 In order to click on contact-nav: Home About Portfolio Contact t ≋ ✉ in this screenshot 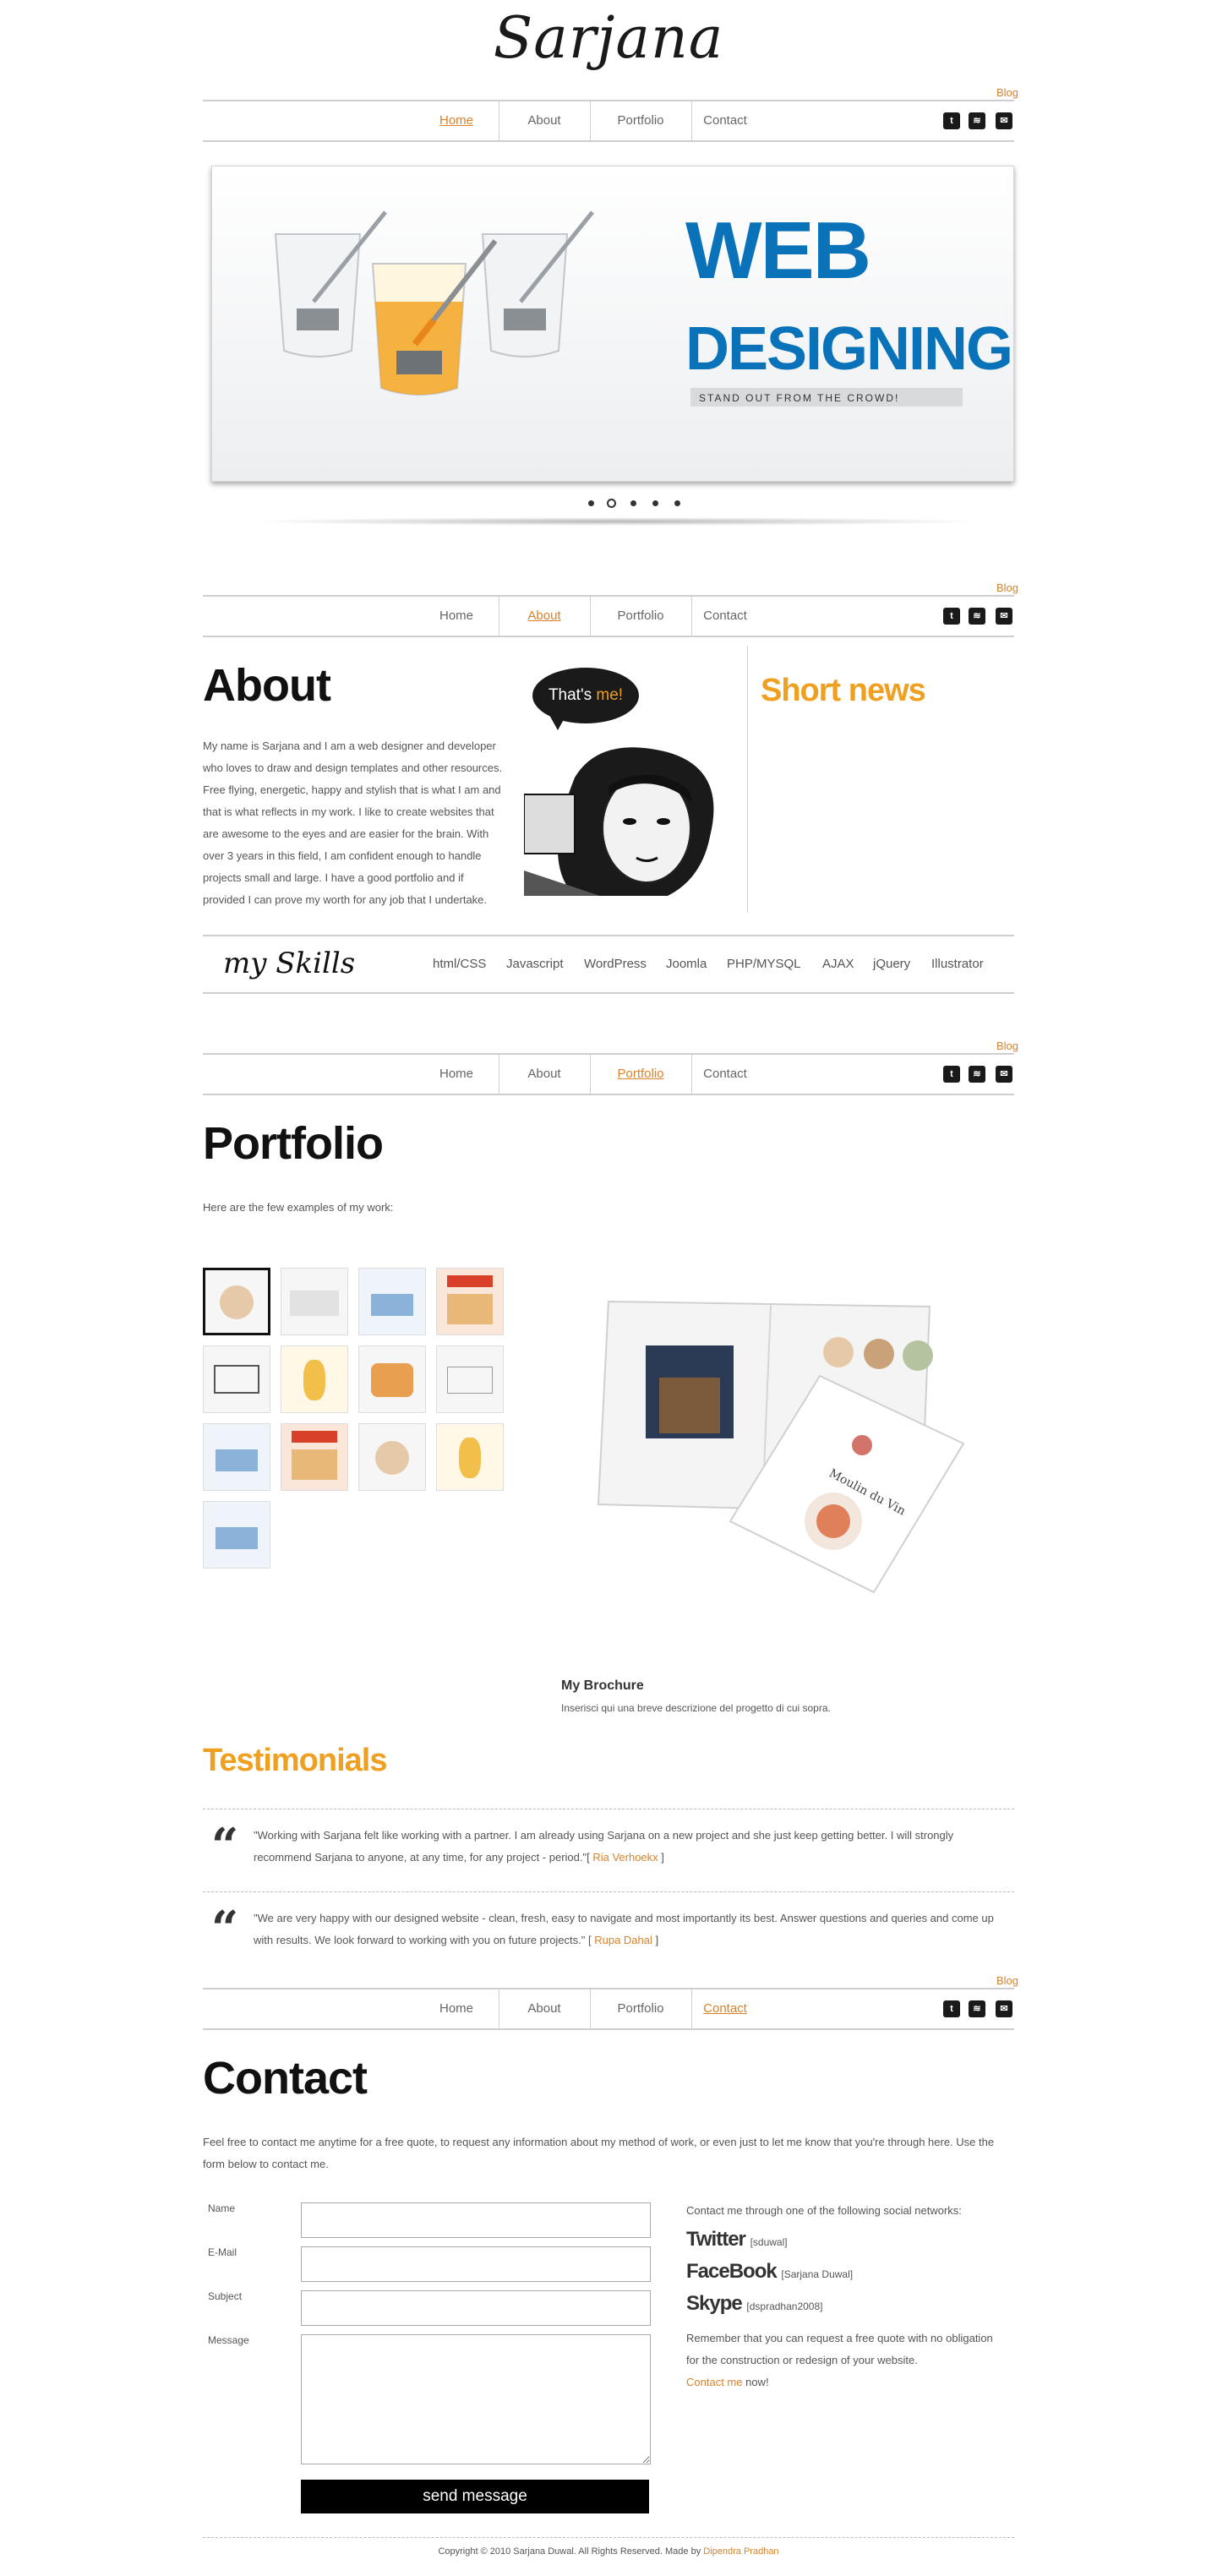, I will do `click(608, 2009)`.